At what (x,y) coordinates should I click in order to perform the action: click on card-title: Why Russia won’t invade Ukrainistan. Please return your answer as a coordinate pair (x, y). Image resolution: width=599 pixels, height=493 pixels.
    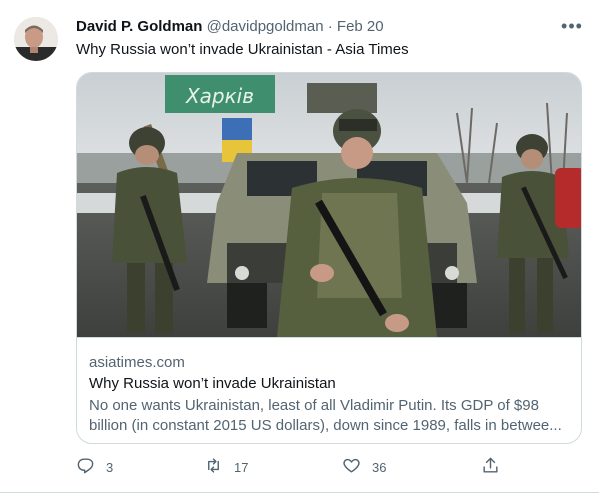
    Looking at the image, I should click on (212, 383).